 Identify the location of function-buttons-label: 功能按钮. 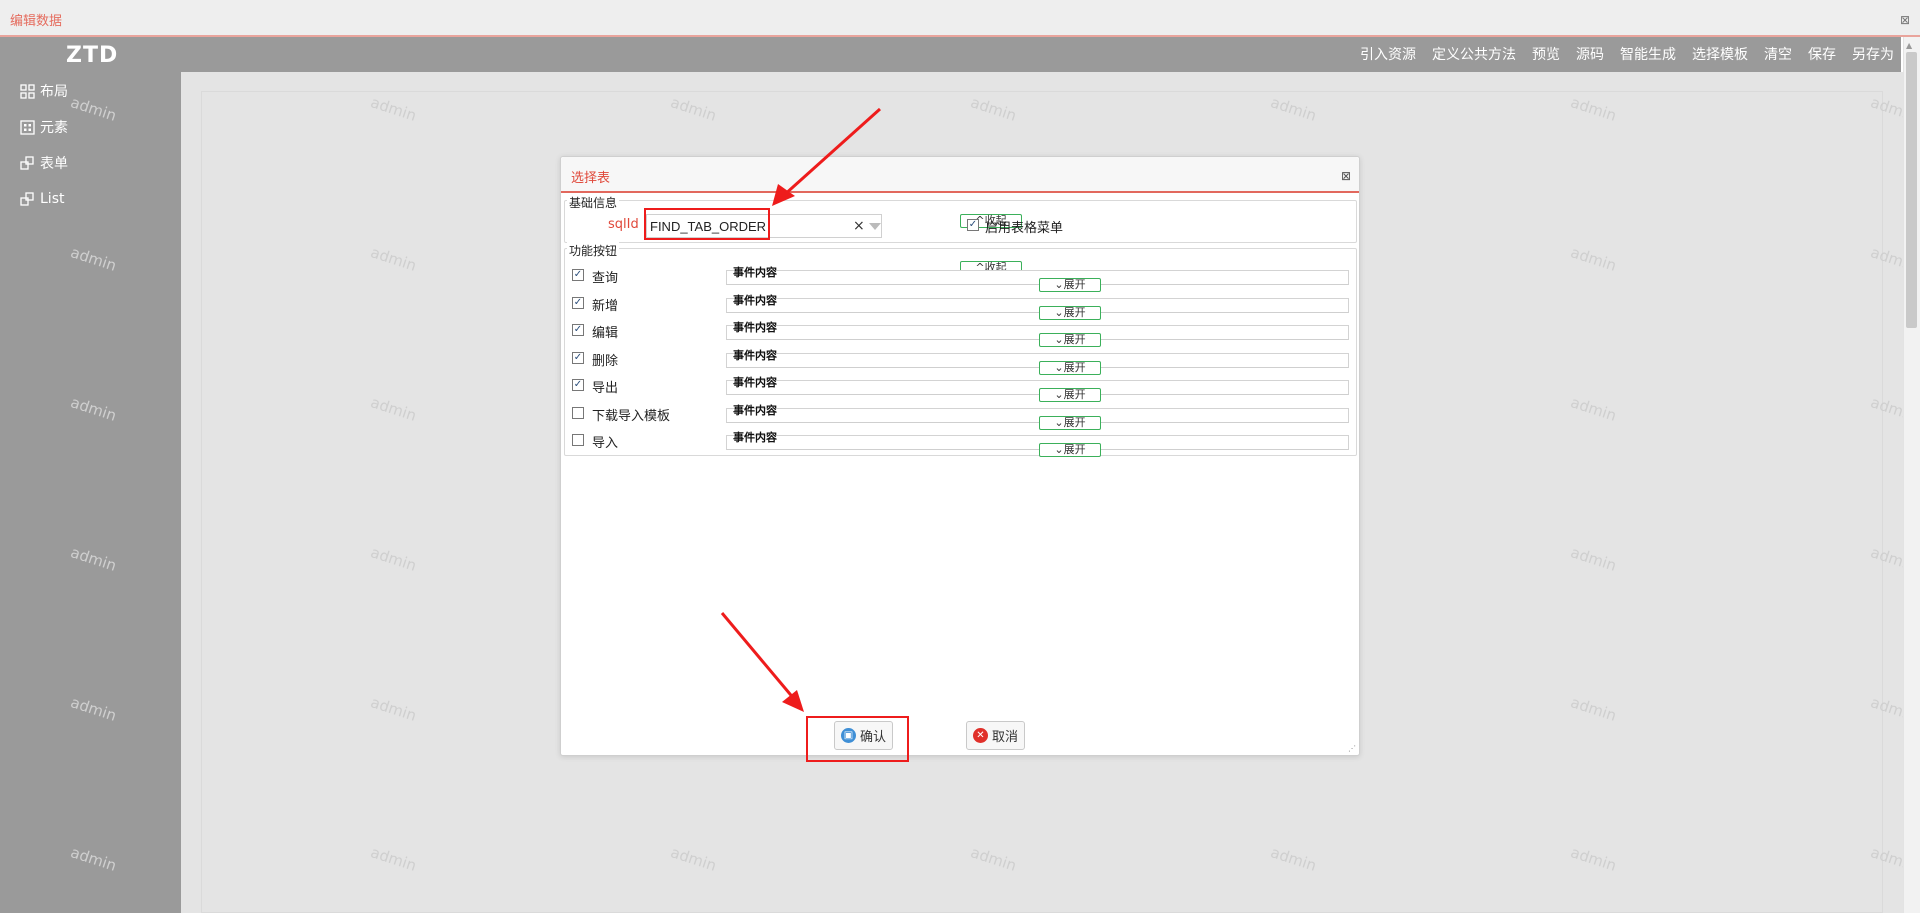
(593, 250).